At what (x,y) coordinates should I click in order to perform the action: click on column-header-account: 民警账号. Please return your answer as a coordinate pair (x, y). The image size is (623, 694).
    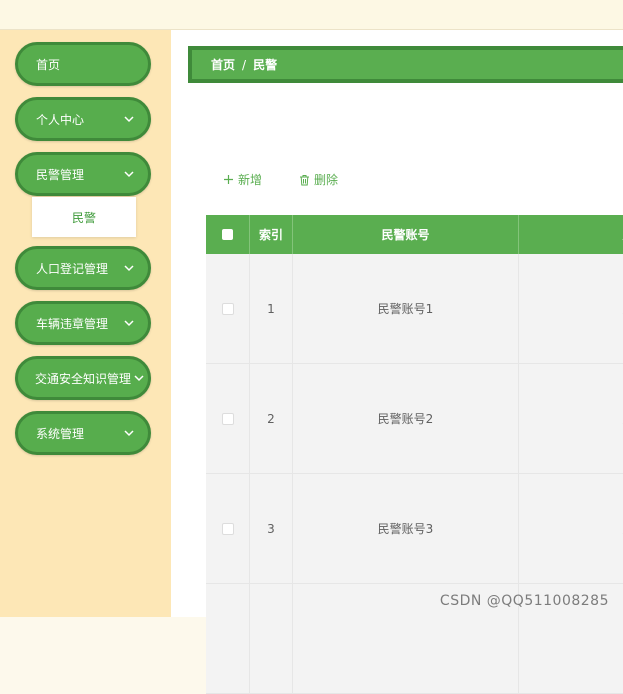
    Looking at the image, I should click on (406, 234).